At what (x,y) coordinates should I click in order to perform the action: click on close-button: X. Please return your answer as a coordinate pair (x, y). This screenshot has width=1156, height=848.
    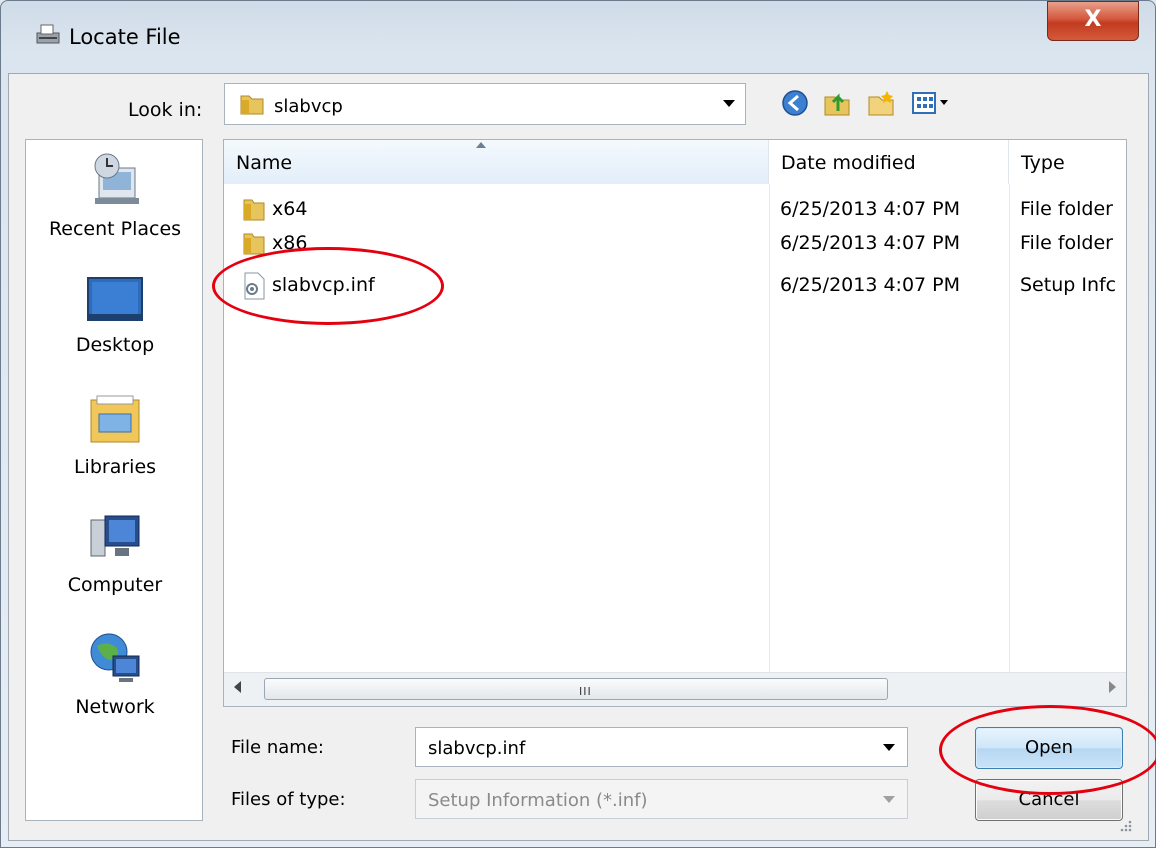
    Looking at the image, I should click on (1093, 21).